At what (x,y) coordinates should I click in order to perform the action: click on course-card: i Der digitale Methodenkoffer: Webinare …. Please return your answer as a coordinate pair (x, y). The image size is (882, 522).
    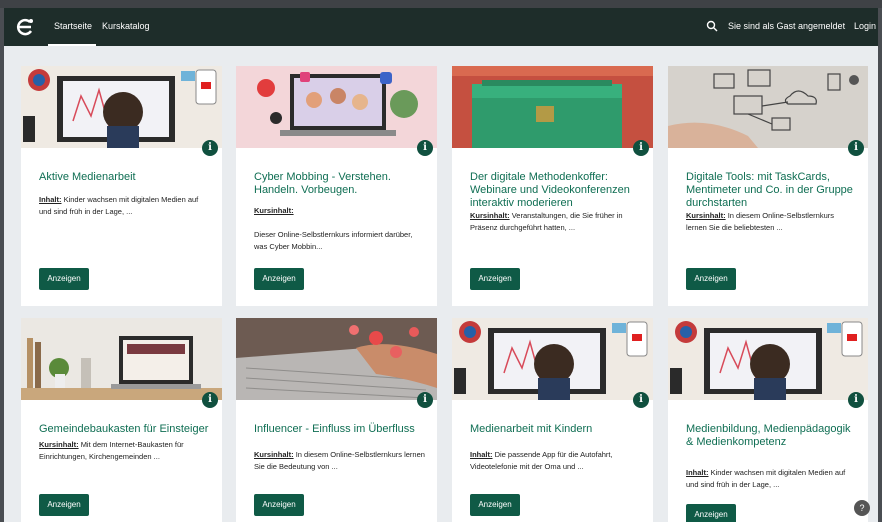
    Looking at the image, I should click on (552, 186).